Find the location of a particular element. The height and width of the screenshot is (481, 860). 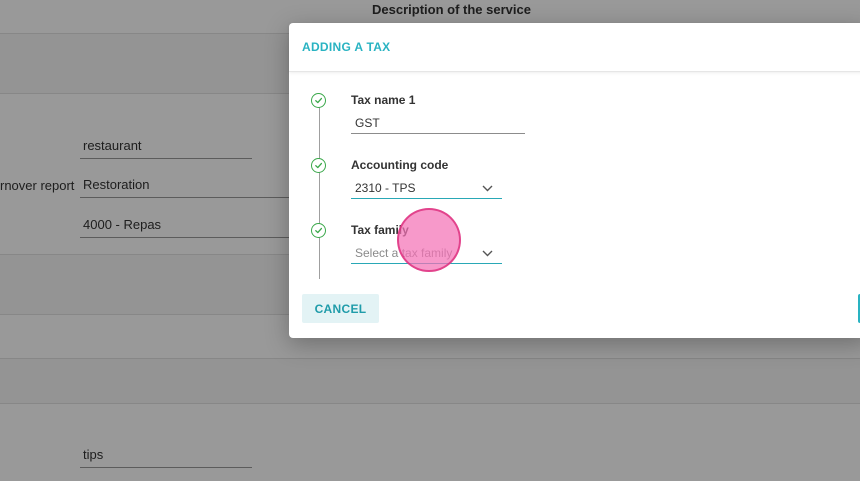

modal-header: ADDING A TAX is located at coordinates (574, 47).